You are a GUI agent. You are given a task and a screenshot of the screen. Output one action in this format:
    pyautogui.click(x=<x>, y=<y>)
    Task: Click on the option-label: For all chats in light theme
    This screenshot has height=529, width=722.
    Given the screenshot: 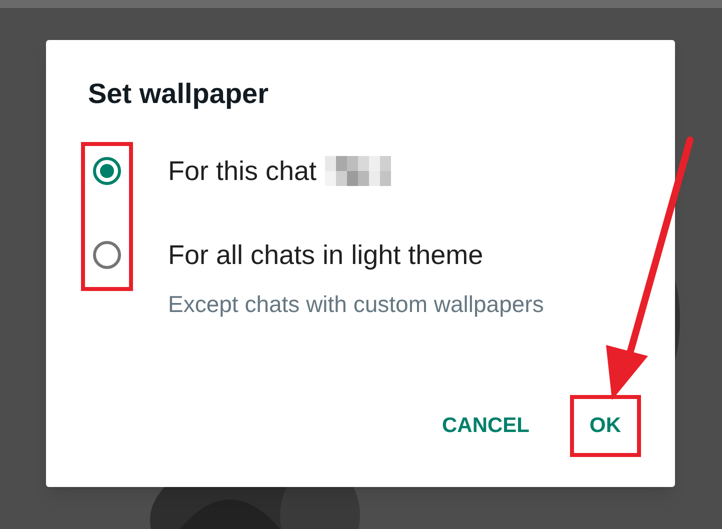 What is the action you would take?
    pyautogui.click(x=326, y=255)
    